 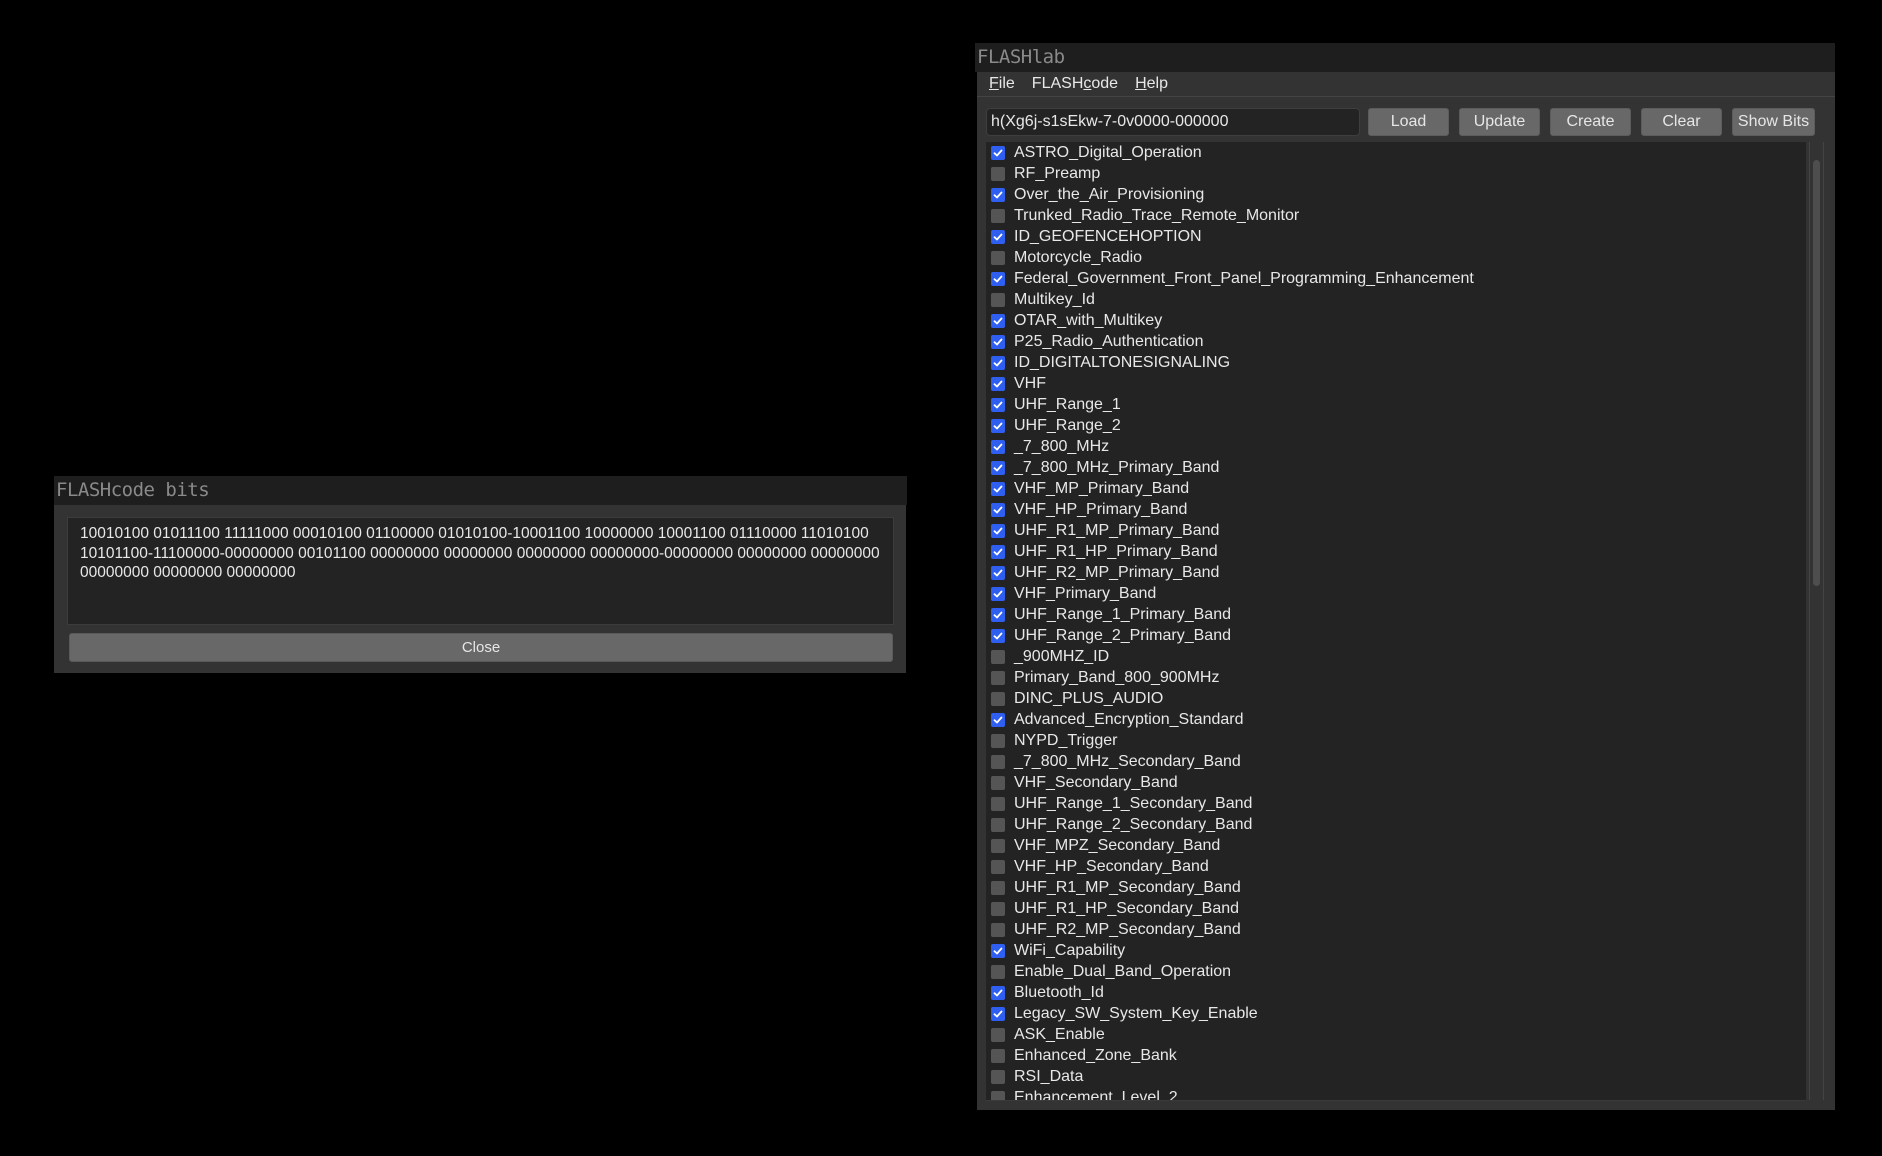 What do you see at coordinates (1396, 551) in the screenshot?
I see `feature-row: UHF_R1_HP_Primary_Band` at bounding box center [1396, 551].